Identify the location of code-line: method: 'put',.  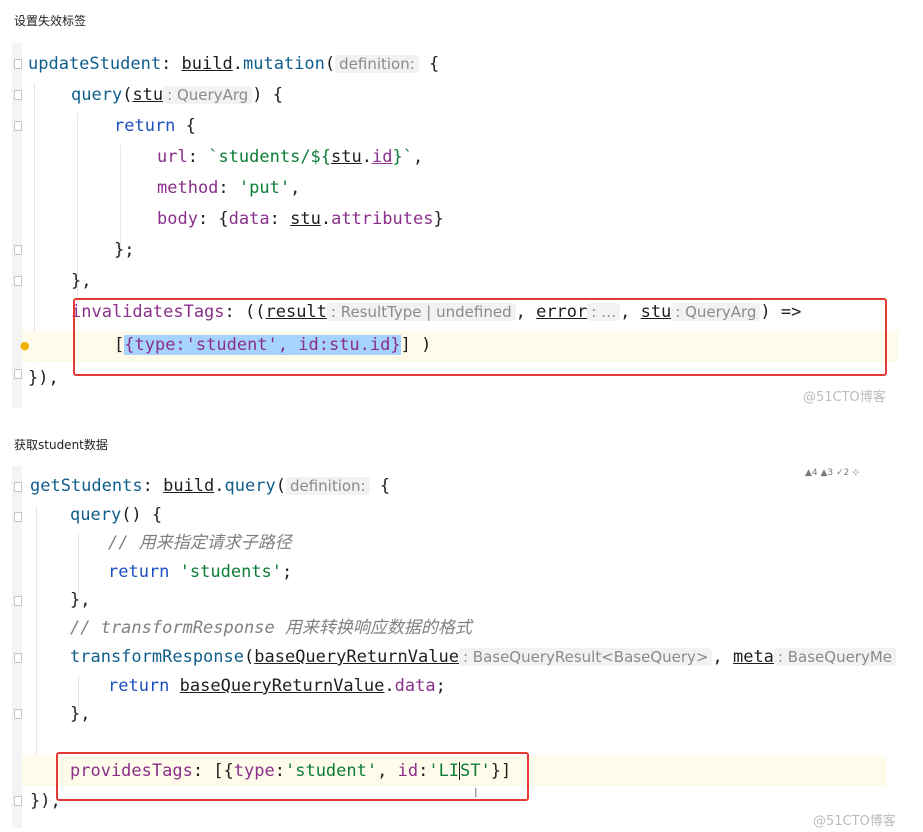
(229, 188).